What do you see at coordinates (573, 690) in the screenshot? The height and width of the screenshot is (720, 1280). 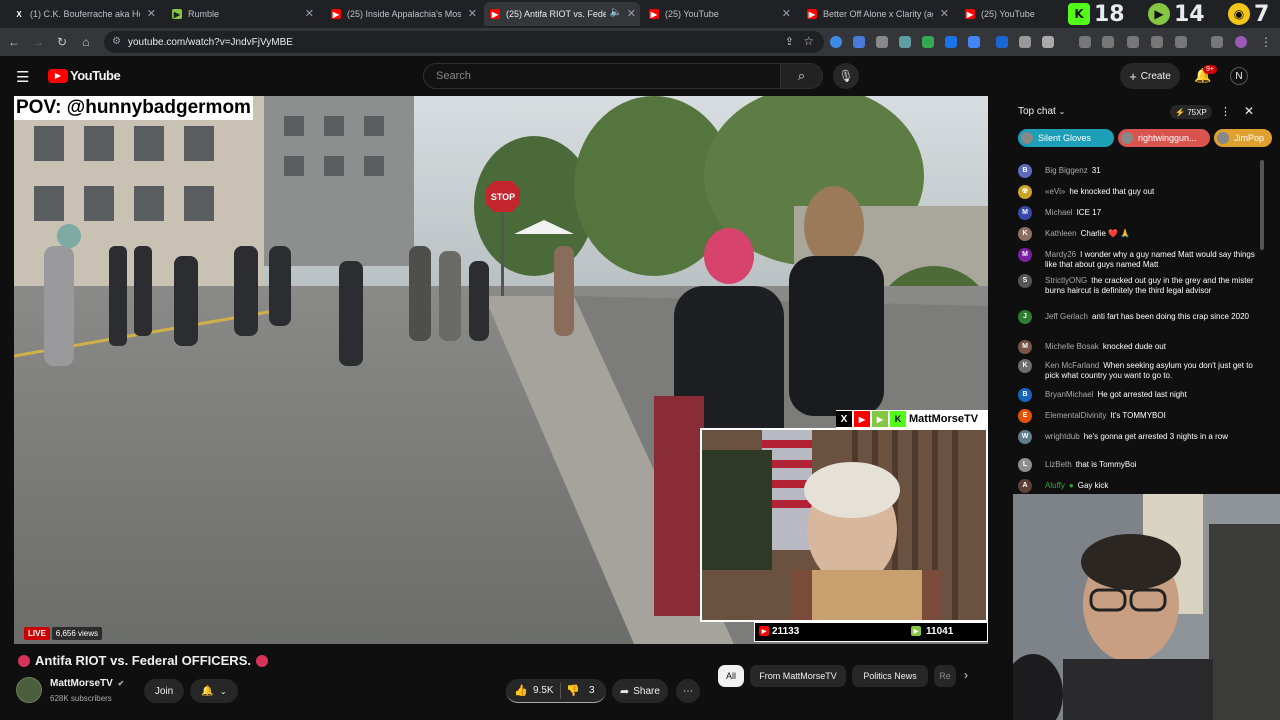 I see `thumbs-down-icon: 👎` at bounding box center [573, 690].